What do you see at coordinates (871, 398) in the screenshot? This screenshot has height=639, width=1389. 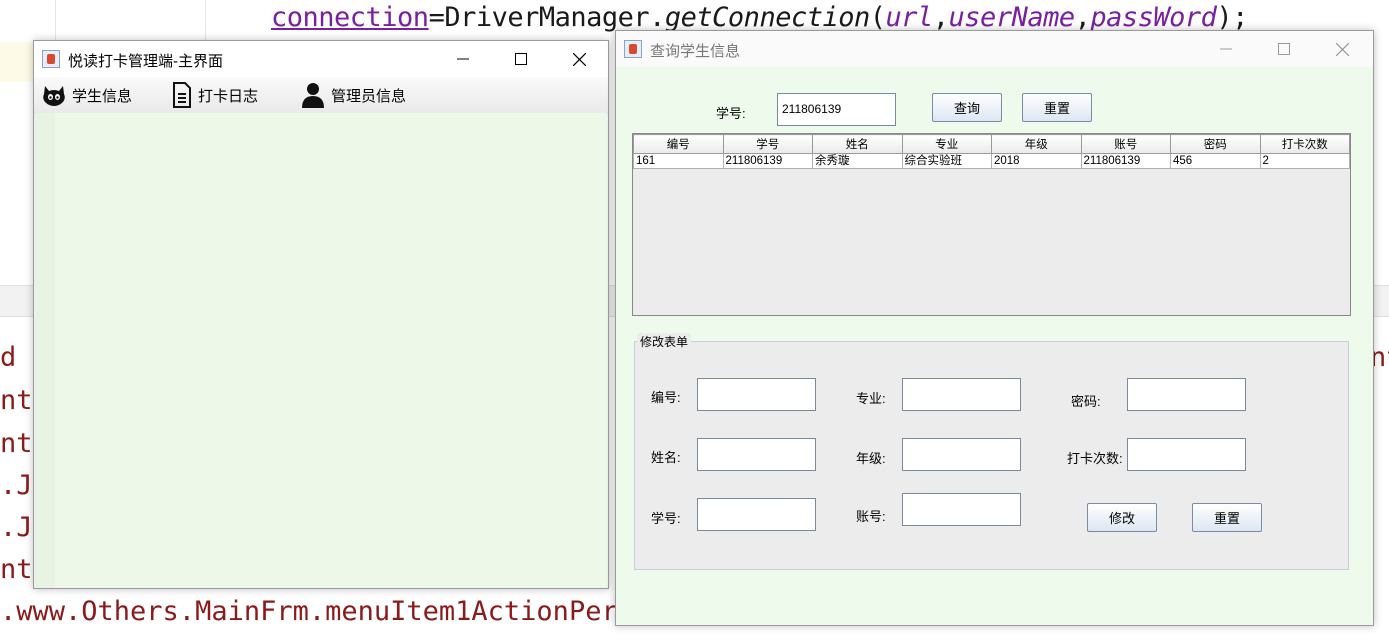 I see `form-major-label: 专业:` at bounding box center [871, 398].